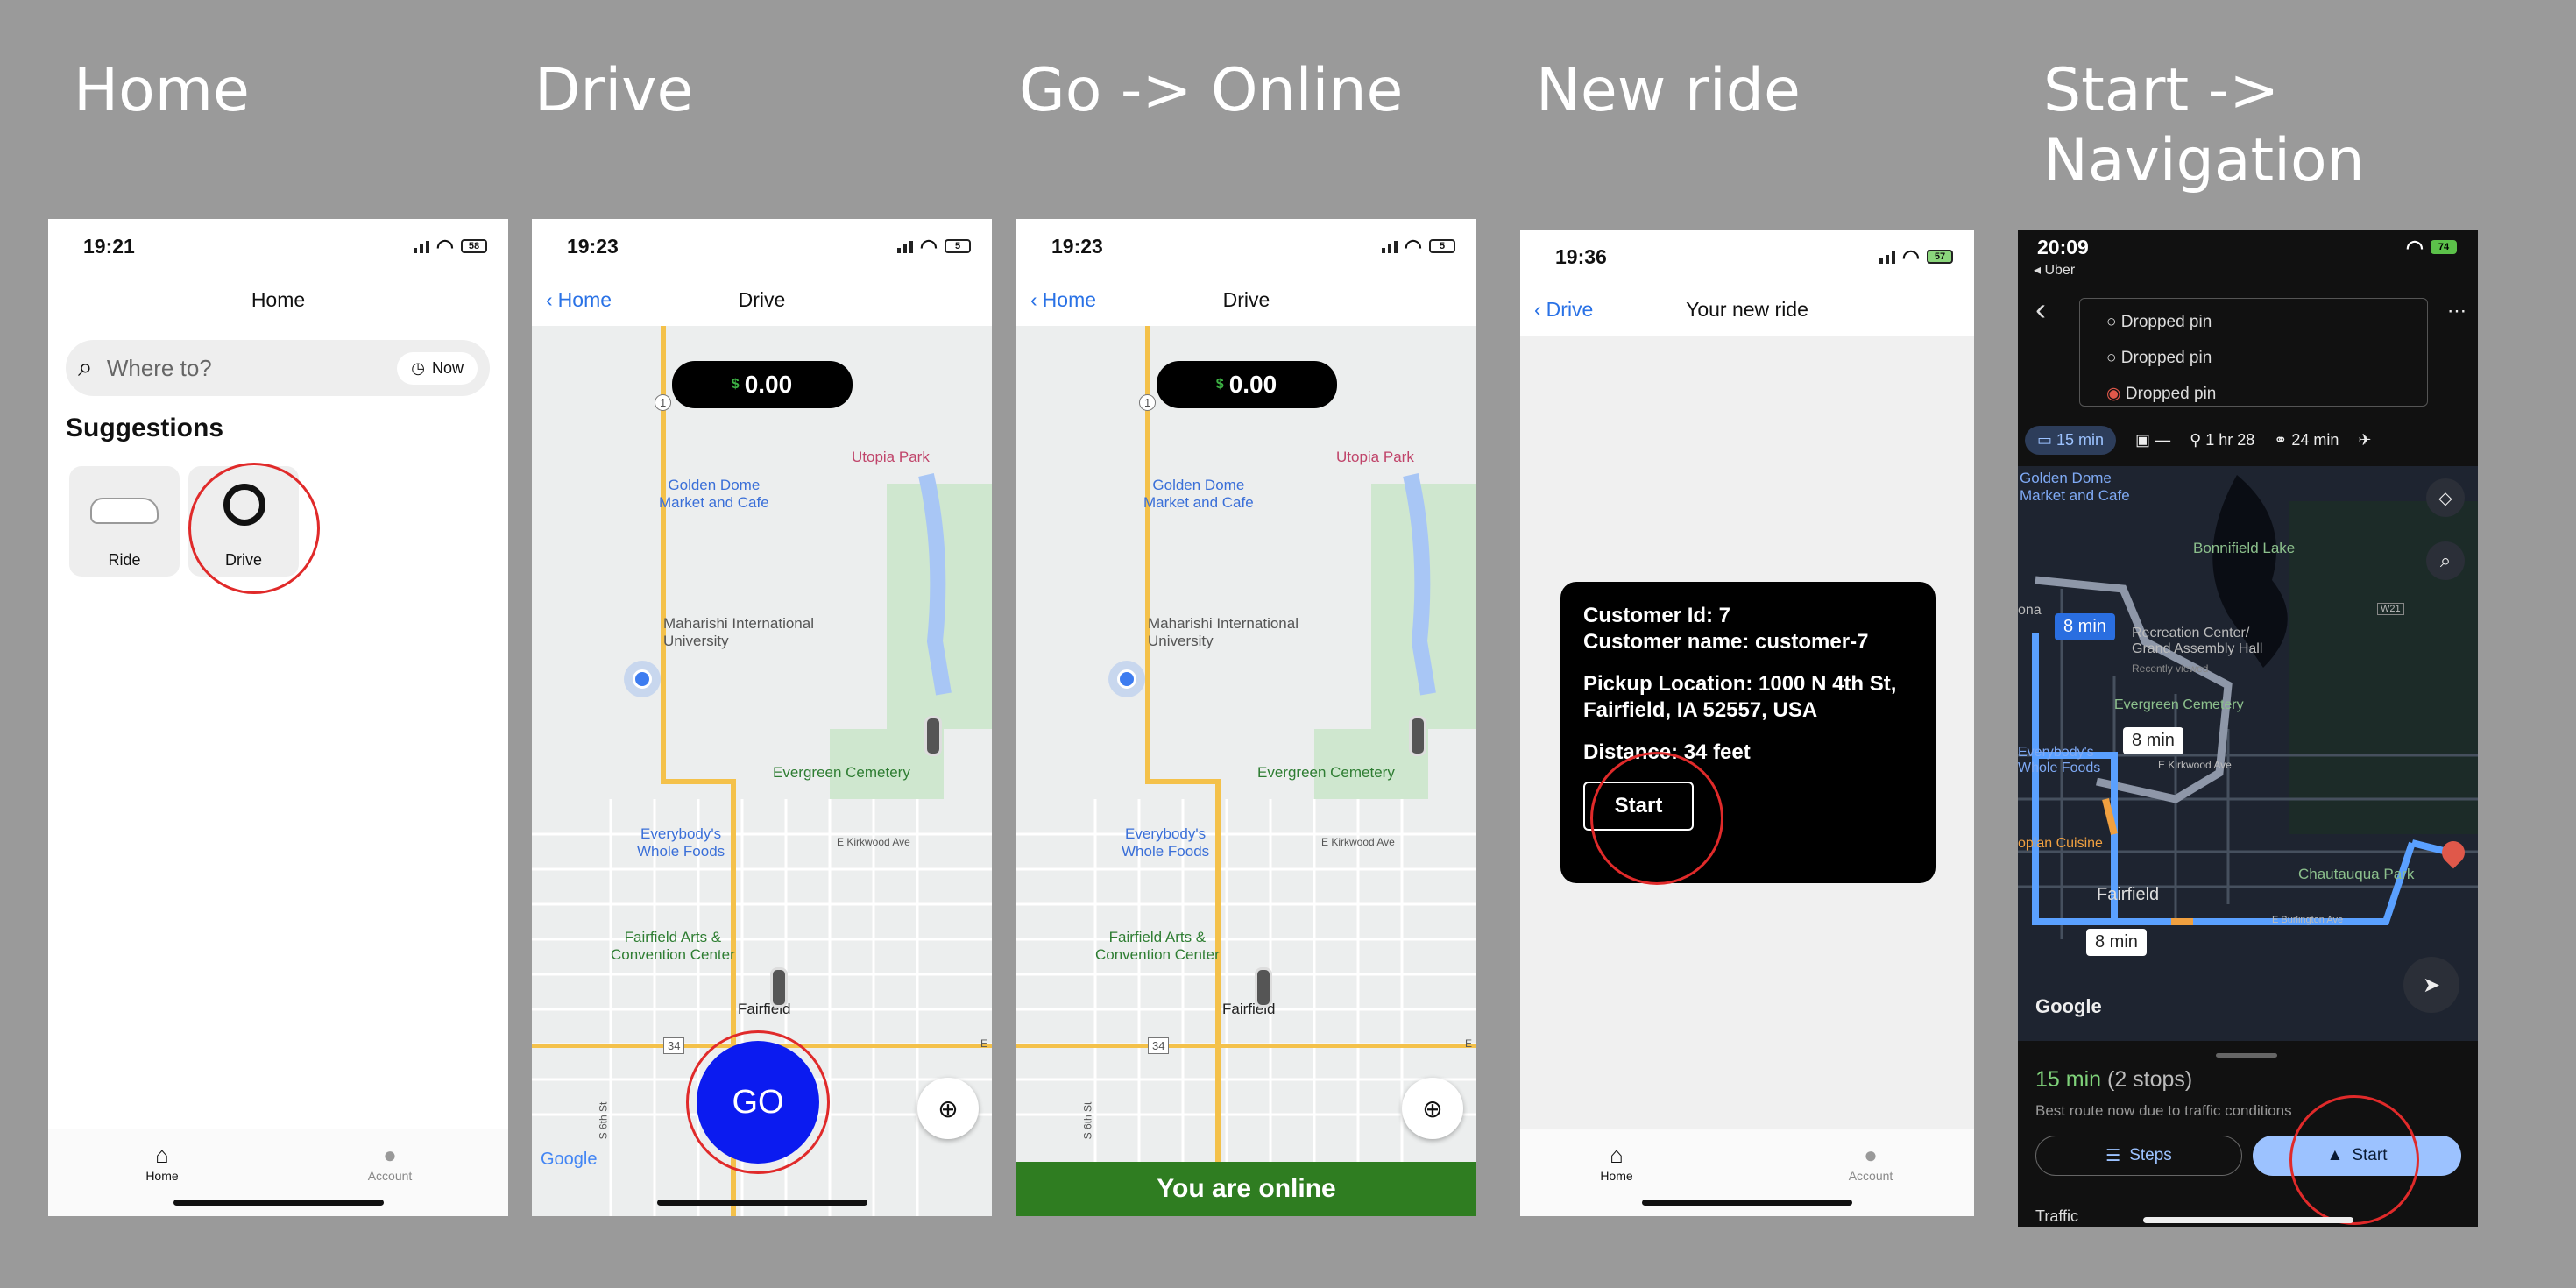 This screenshot has height=1288, width=2576. Describe the element at coordinates (124, 560) in the screenshot. I see `suggestion-ride-label: Ride` at that location.